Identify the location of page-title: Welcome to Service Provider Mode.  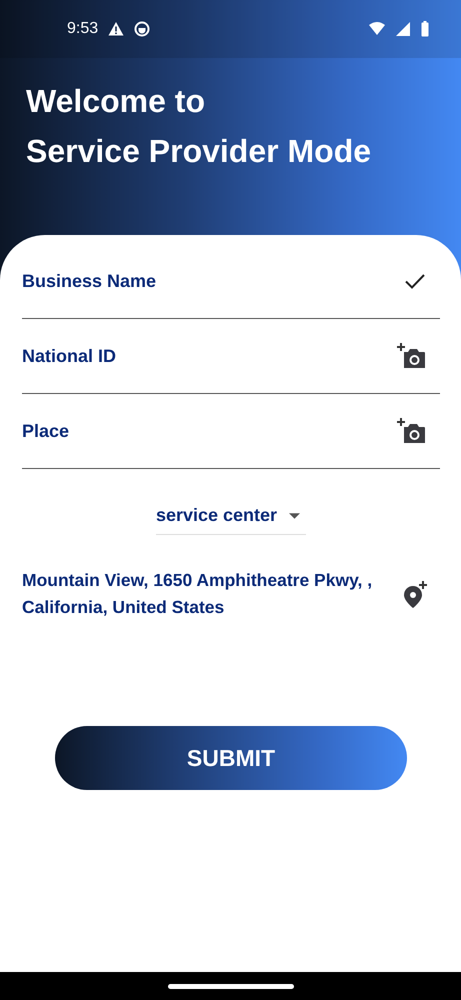
(199, 126).